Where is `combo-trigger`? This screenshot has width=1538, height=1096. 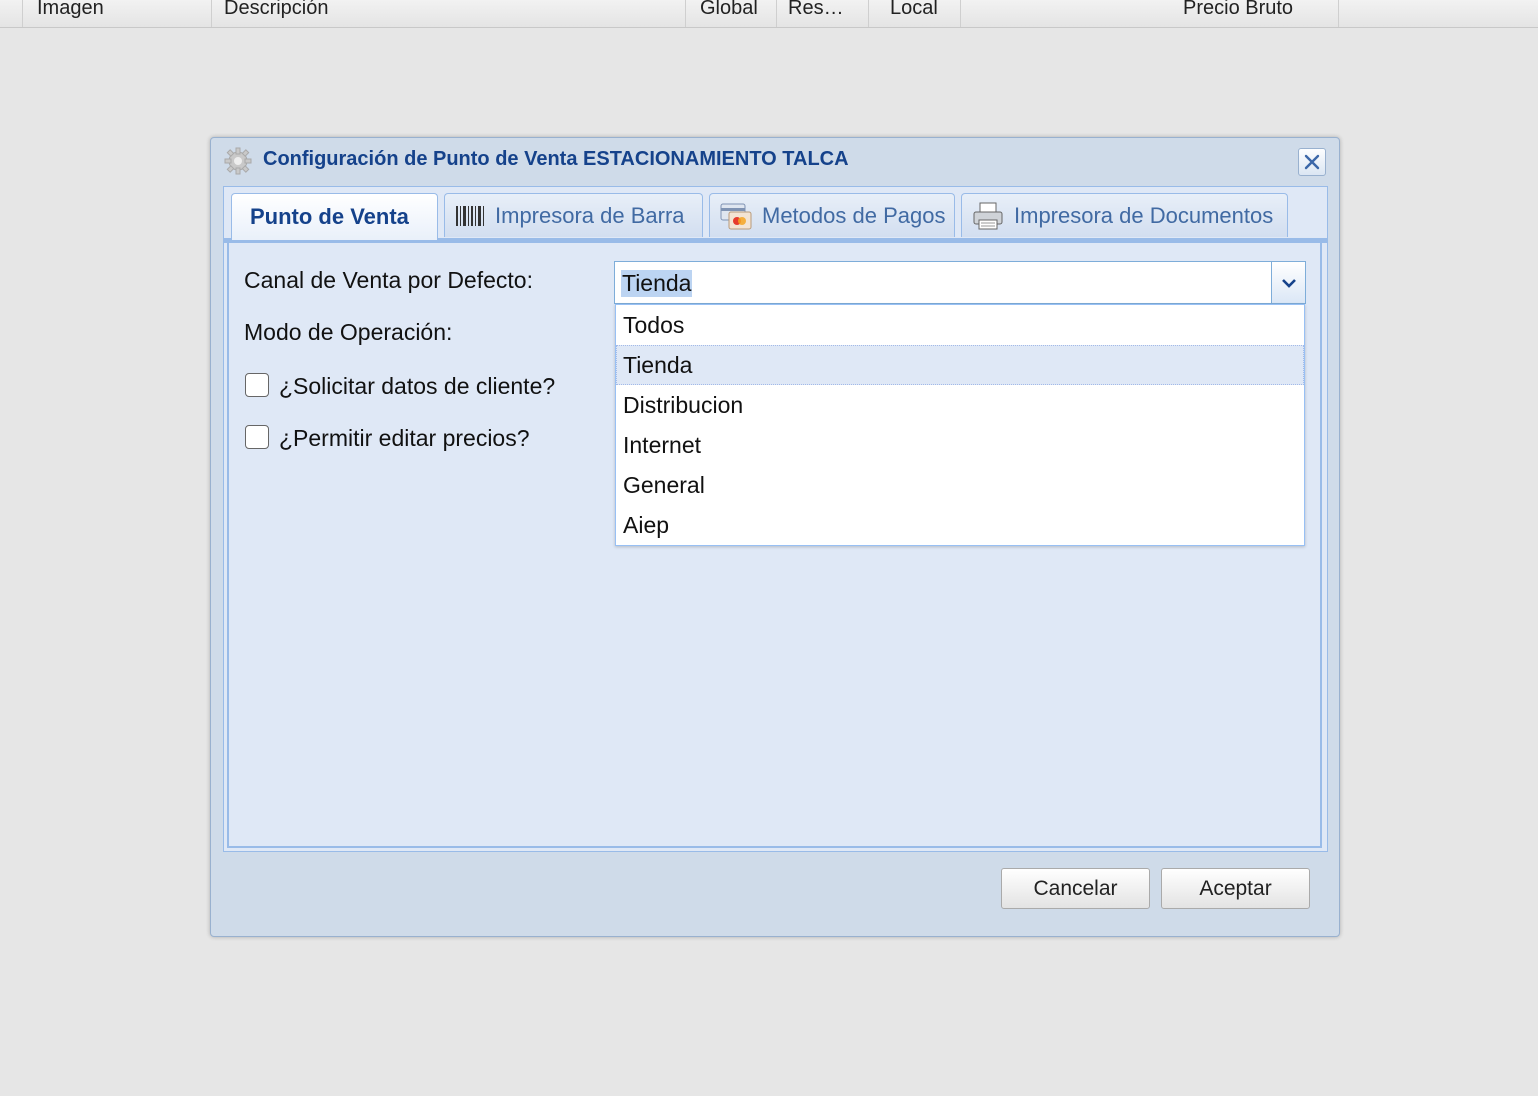
combo-trigger is located at coordinates (1288, 282).